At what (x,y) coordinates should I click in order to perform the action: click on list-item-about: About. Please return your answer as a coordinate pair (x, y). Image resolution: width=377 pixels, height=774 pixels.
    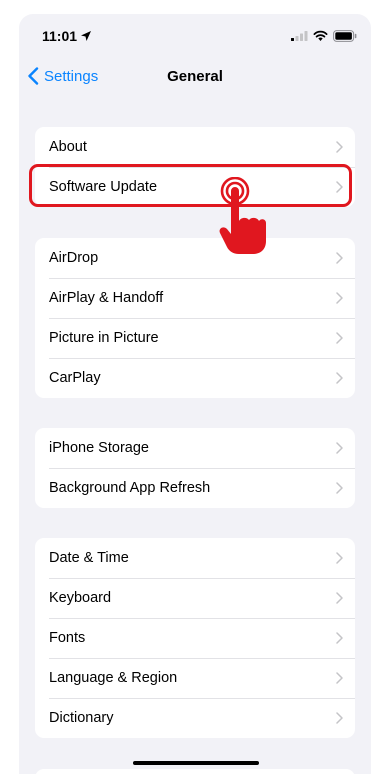
    Looking at the image, I should click on (195, 147).